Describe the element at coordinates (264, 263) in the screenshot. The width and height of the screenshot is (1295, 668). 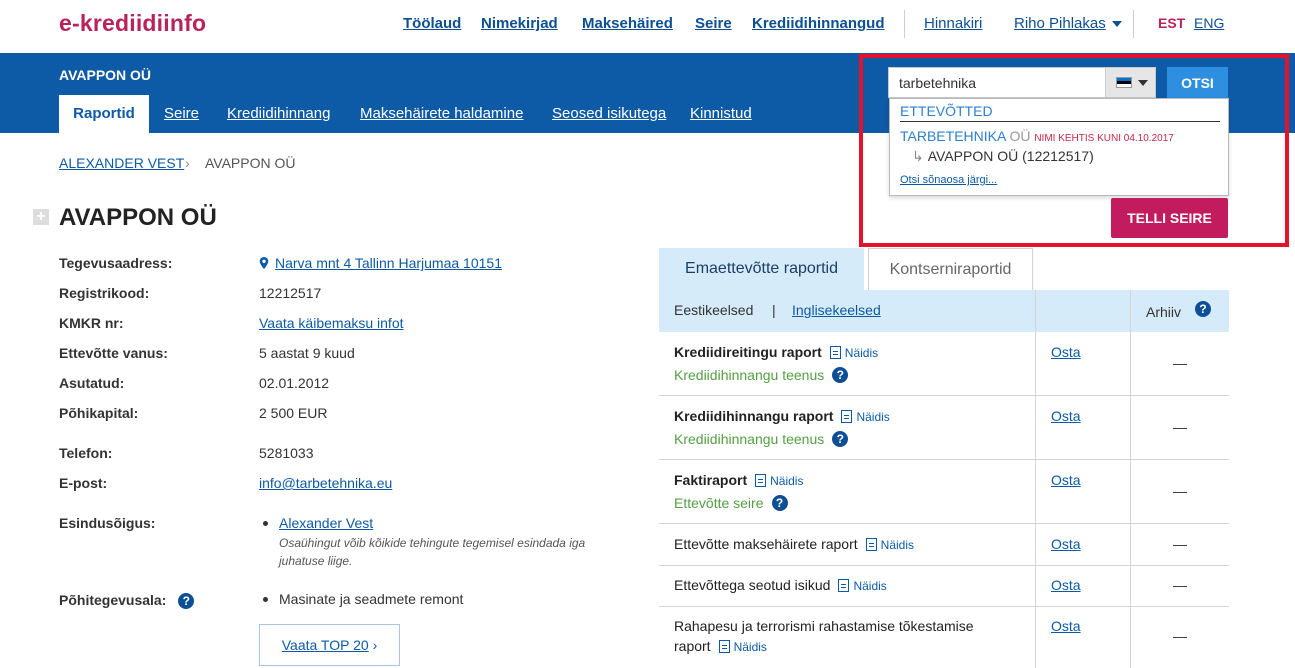
I see `map-pin-icon` at that location.